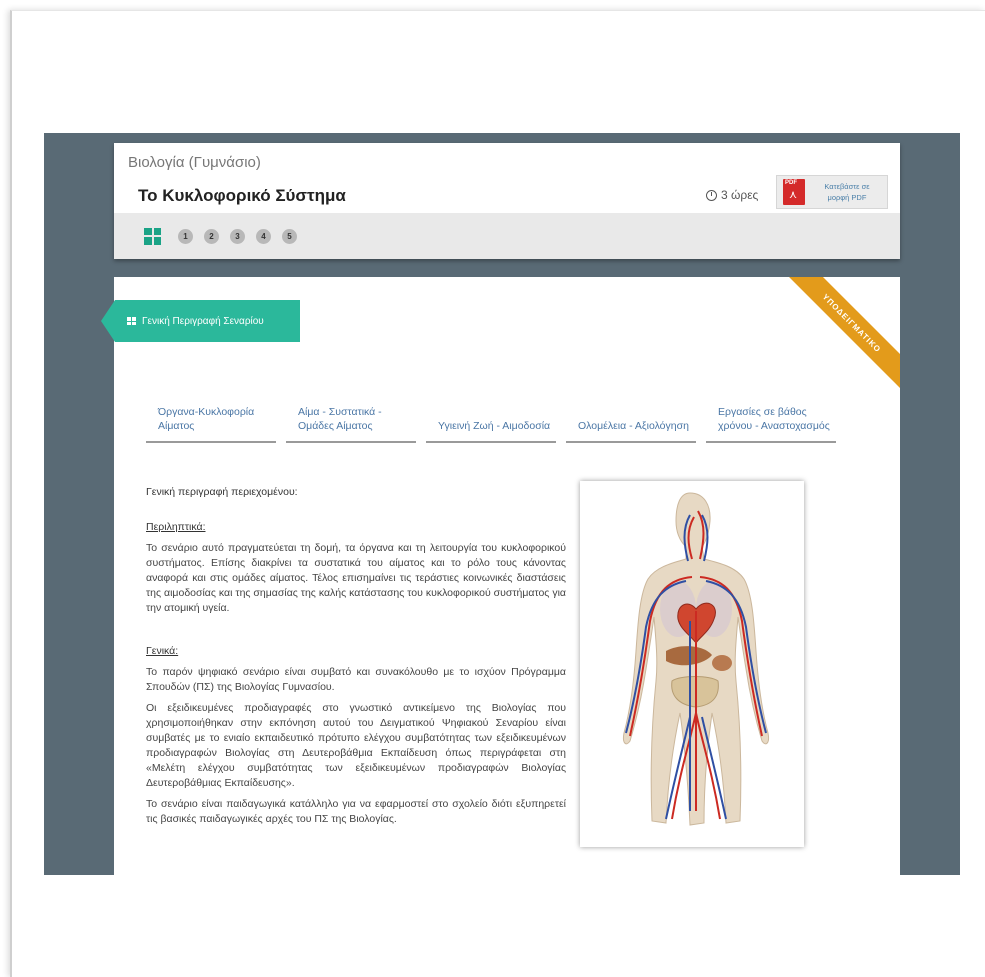 Image resolution: width=985 pixels, height=977 pixels. Describe the element at coordinates (203, 321) in the screenshot. I see `general-description-label: Γενική Περιγραφή Σεναρίου` at that location.